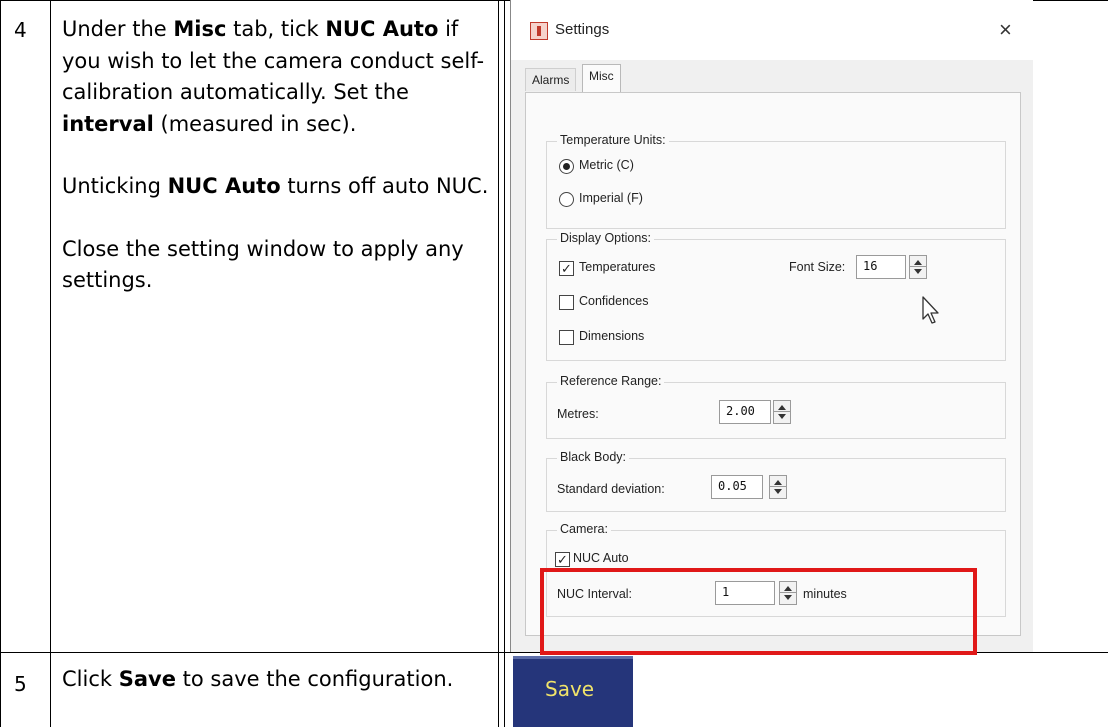 This screenshot has width=1108, height=727. Describe the element at coordinates (930, 310) in the screenshot. I see `mouse-pointer-icon` at that location.